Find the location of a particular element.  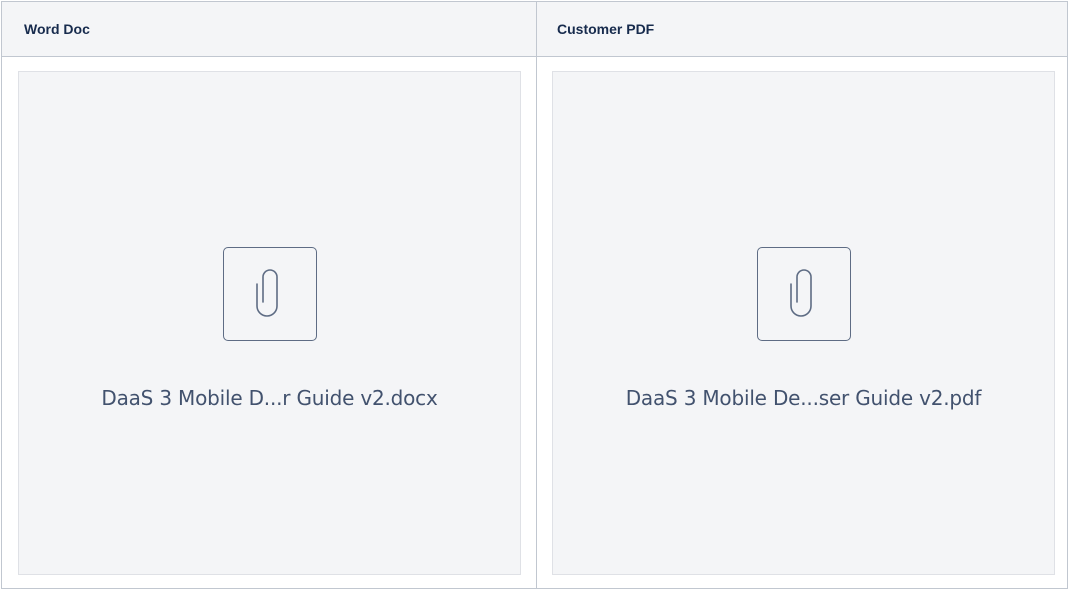

table-header-row: Word Doc Customer PDF is located at coordinates (534, 29).